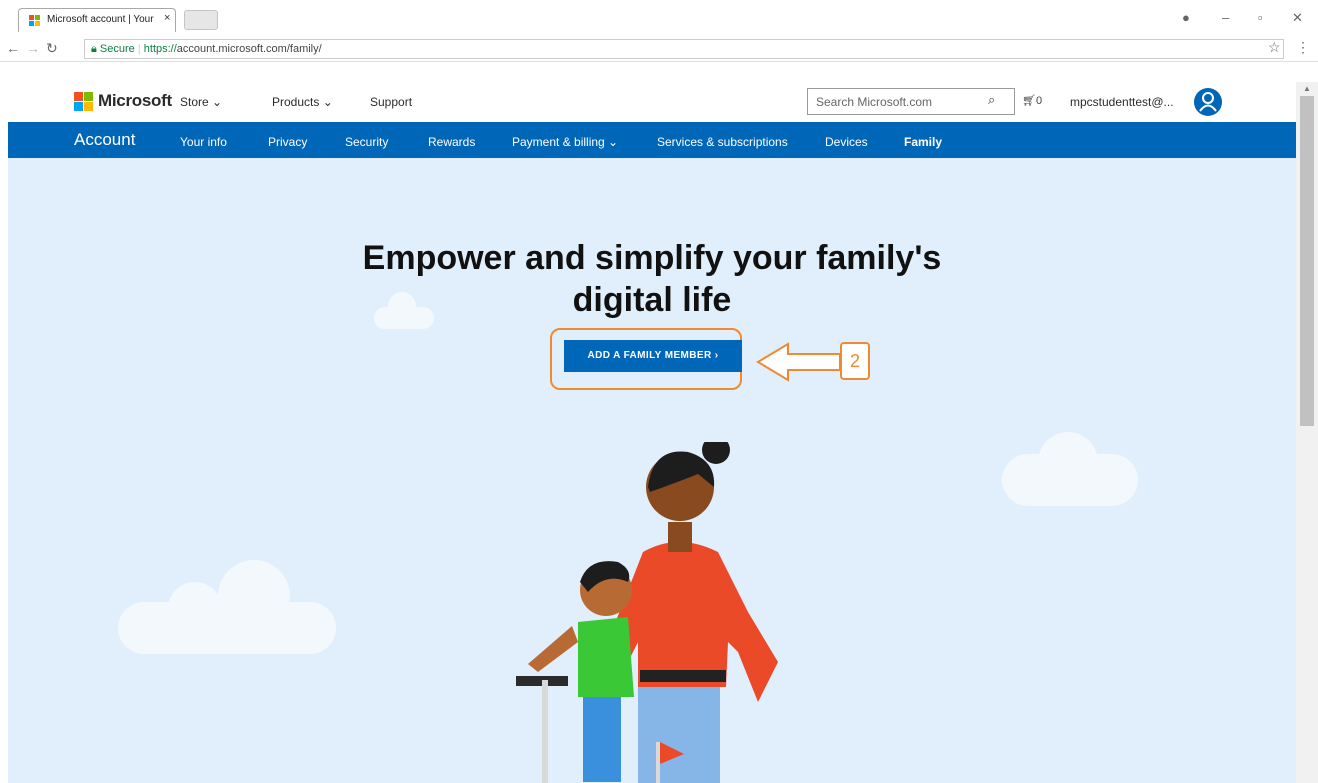 This screenshot has height=783, width=1318. Describe the element at coordinates (798, 362) in the screenshot. I see `annotation-arrow-icon` at that location.